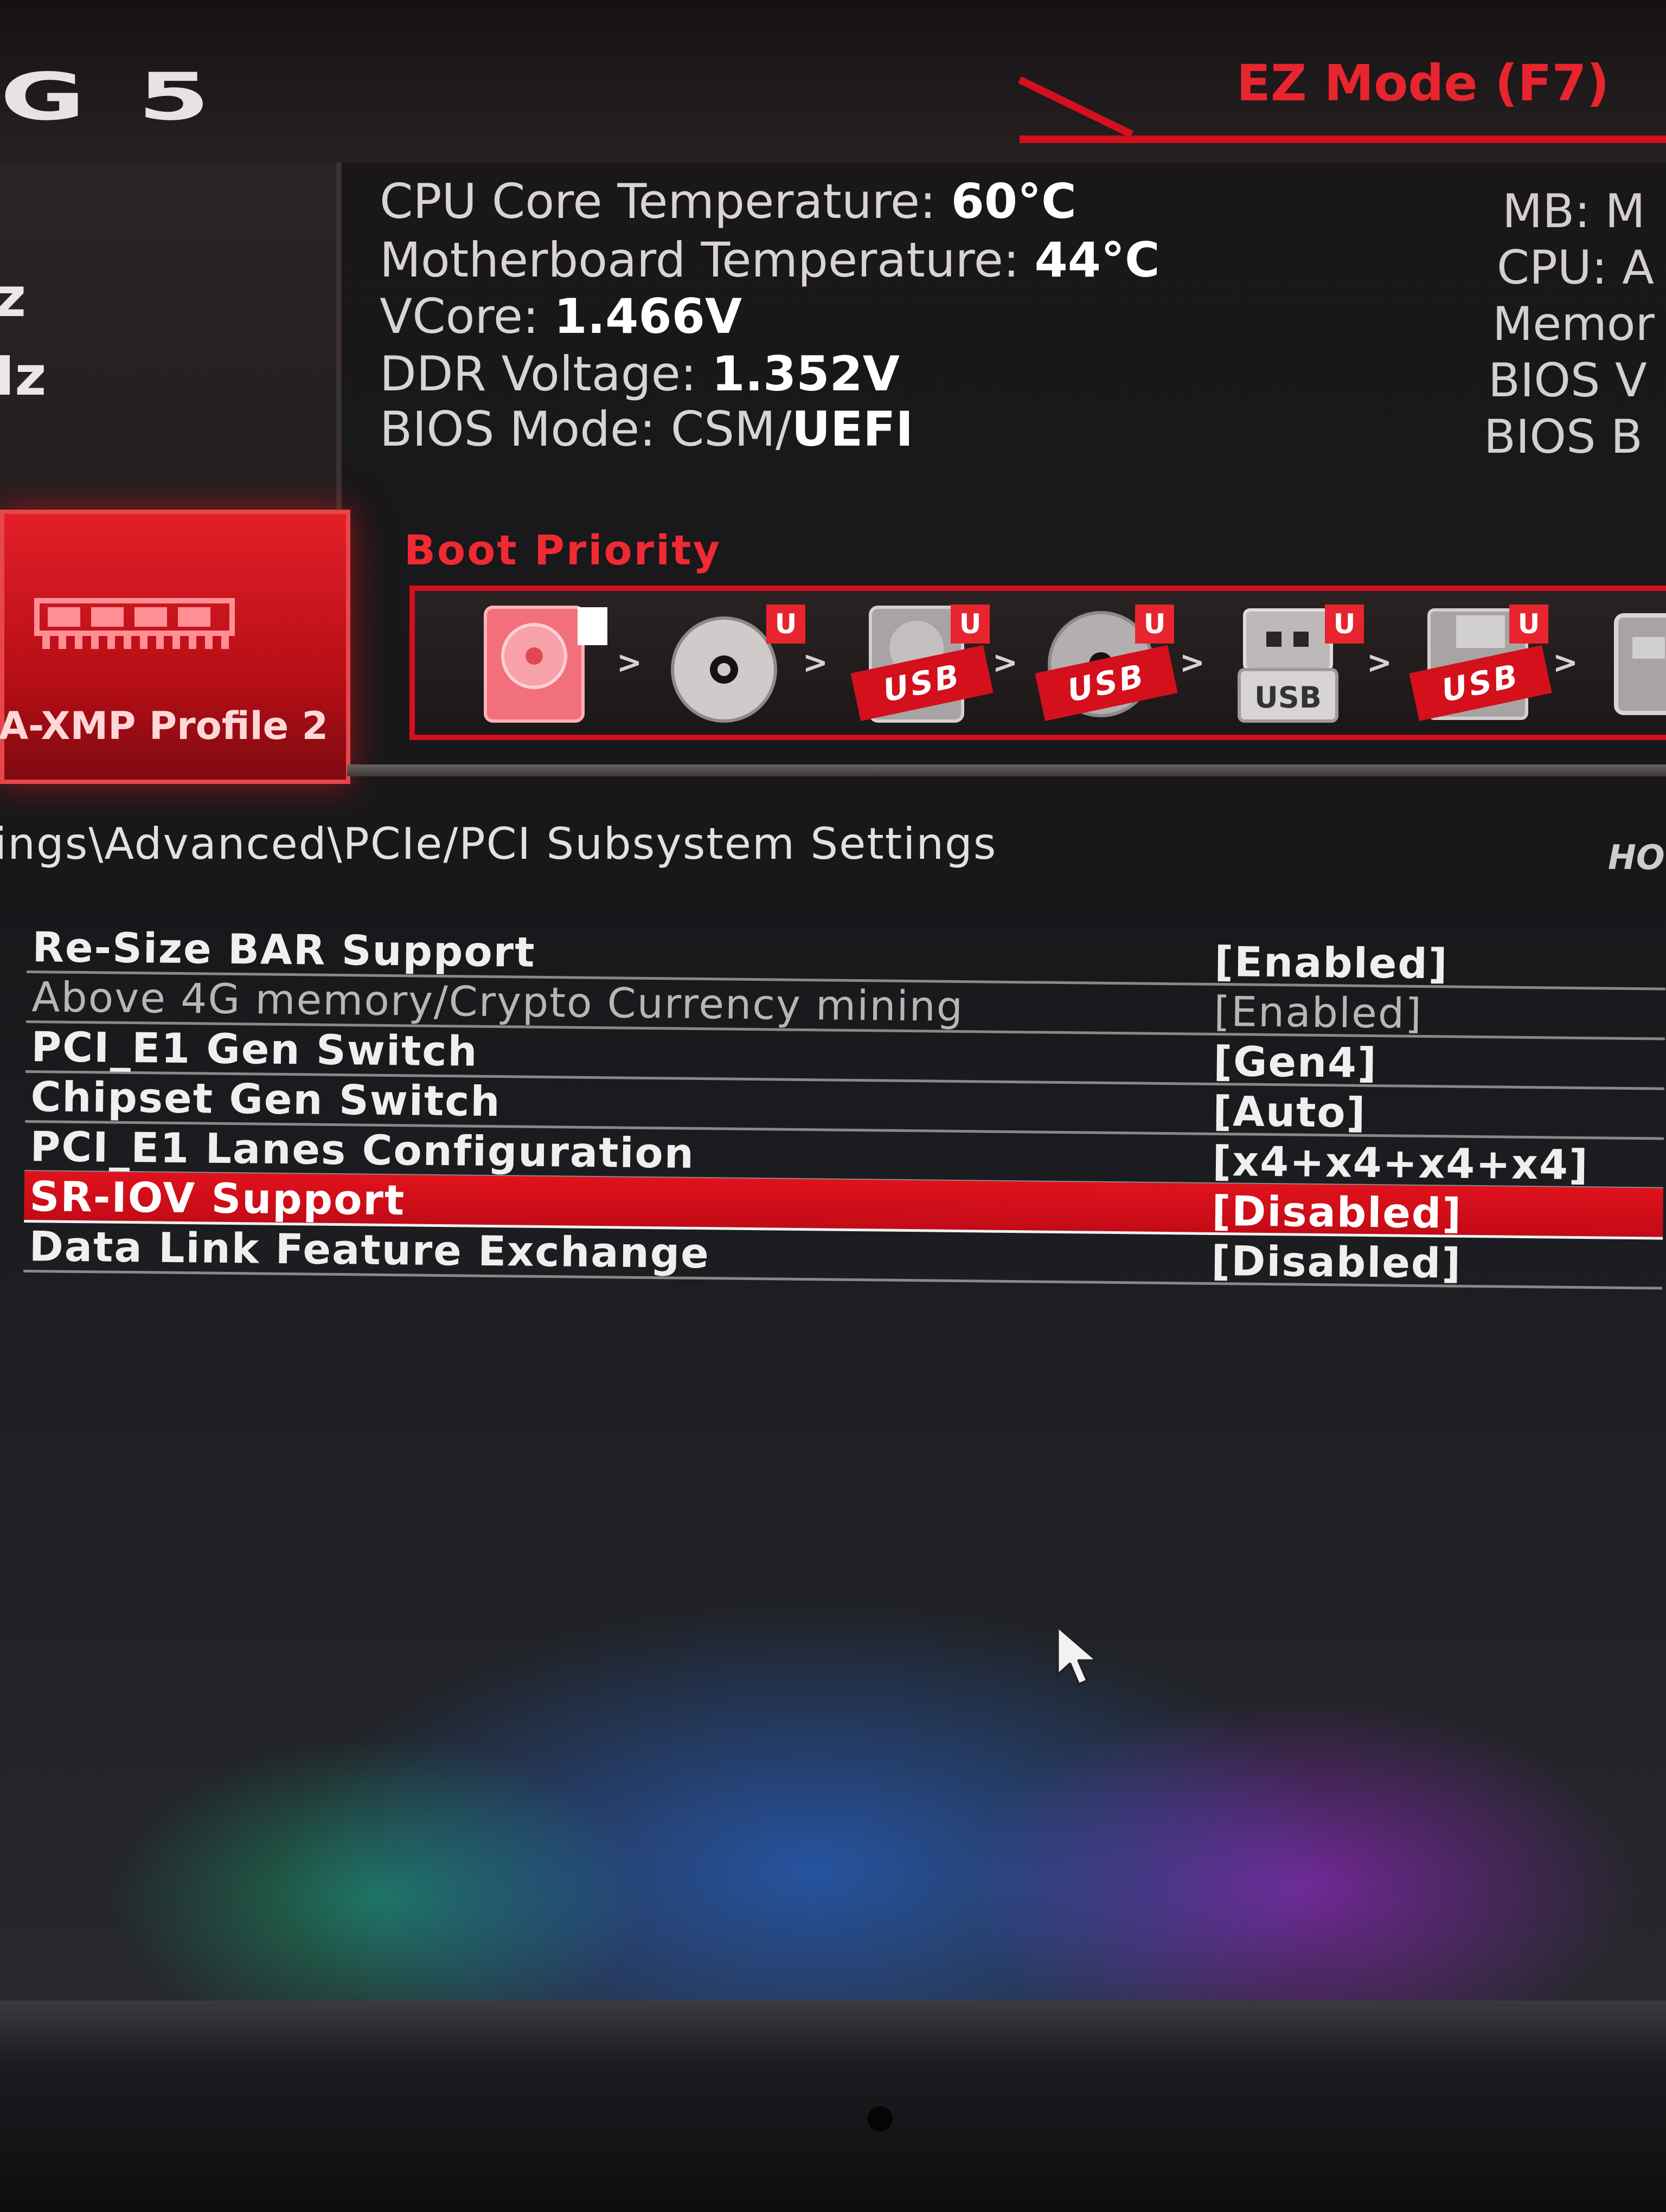 This screenshot has height=2212, width=1666. Describe the element at coordinates (1106, 664) in the screenshot. I see `boot-device-4: USB U` at that location.